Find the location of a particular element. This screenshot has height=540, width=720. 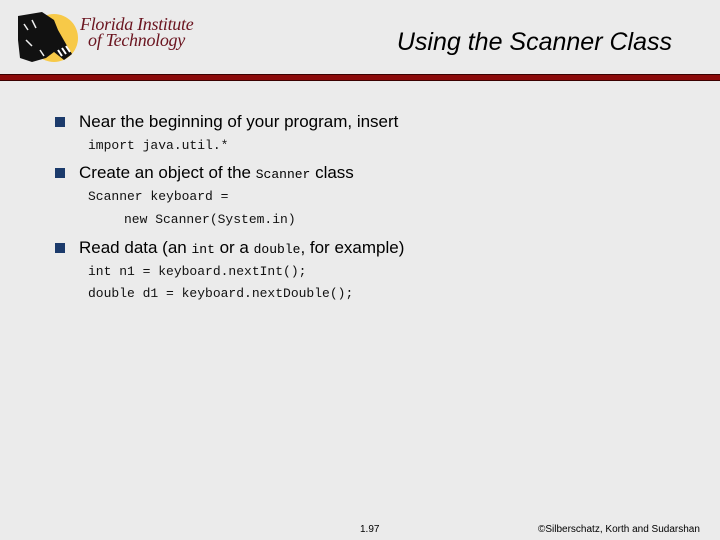

inline-code: Scanner is located at coordinates (283, 174).